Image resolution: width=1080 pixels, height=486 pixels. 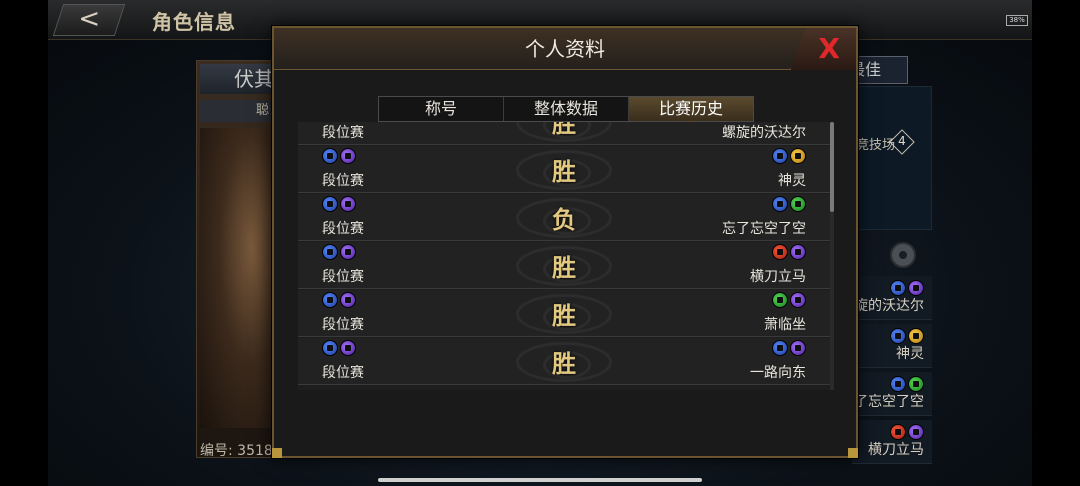 I want to click on opponent-name: 一路向东, so click(x=778, y=373).